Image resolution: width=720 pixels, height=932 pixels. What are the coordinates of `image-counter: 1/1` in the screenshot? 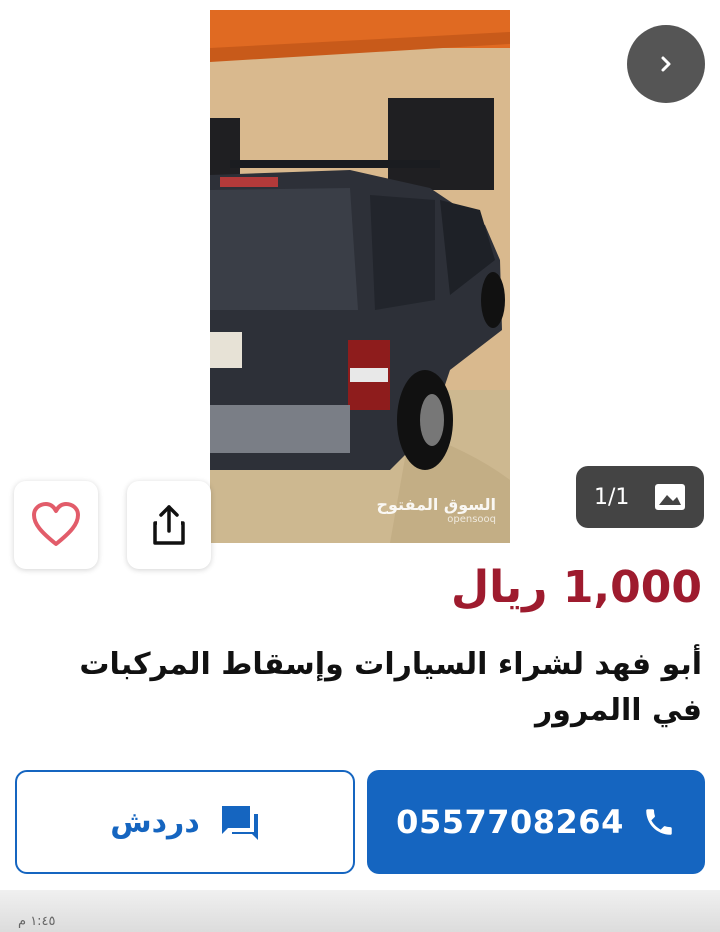 It's located at (612, 497).